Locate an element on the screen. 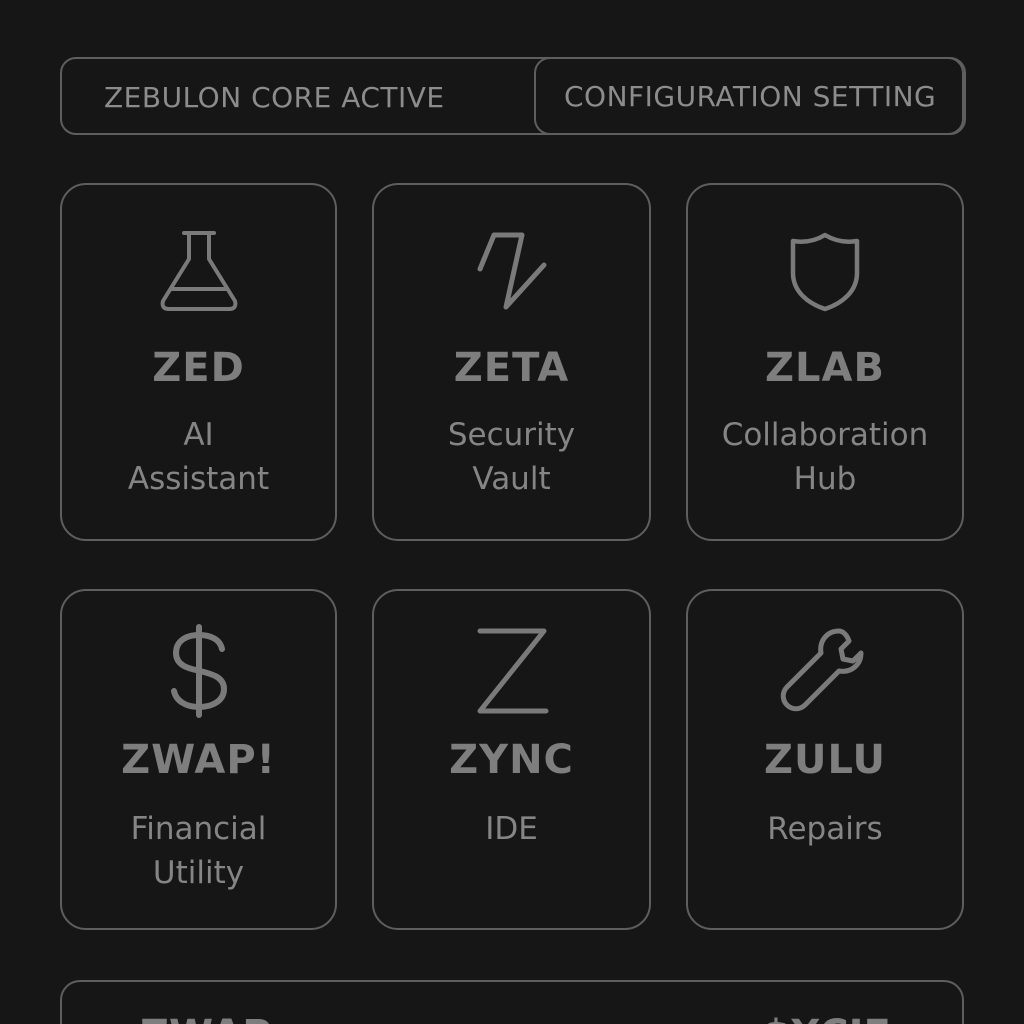  app-description: Security Vault is located at coordinates (511, 457).